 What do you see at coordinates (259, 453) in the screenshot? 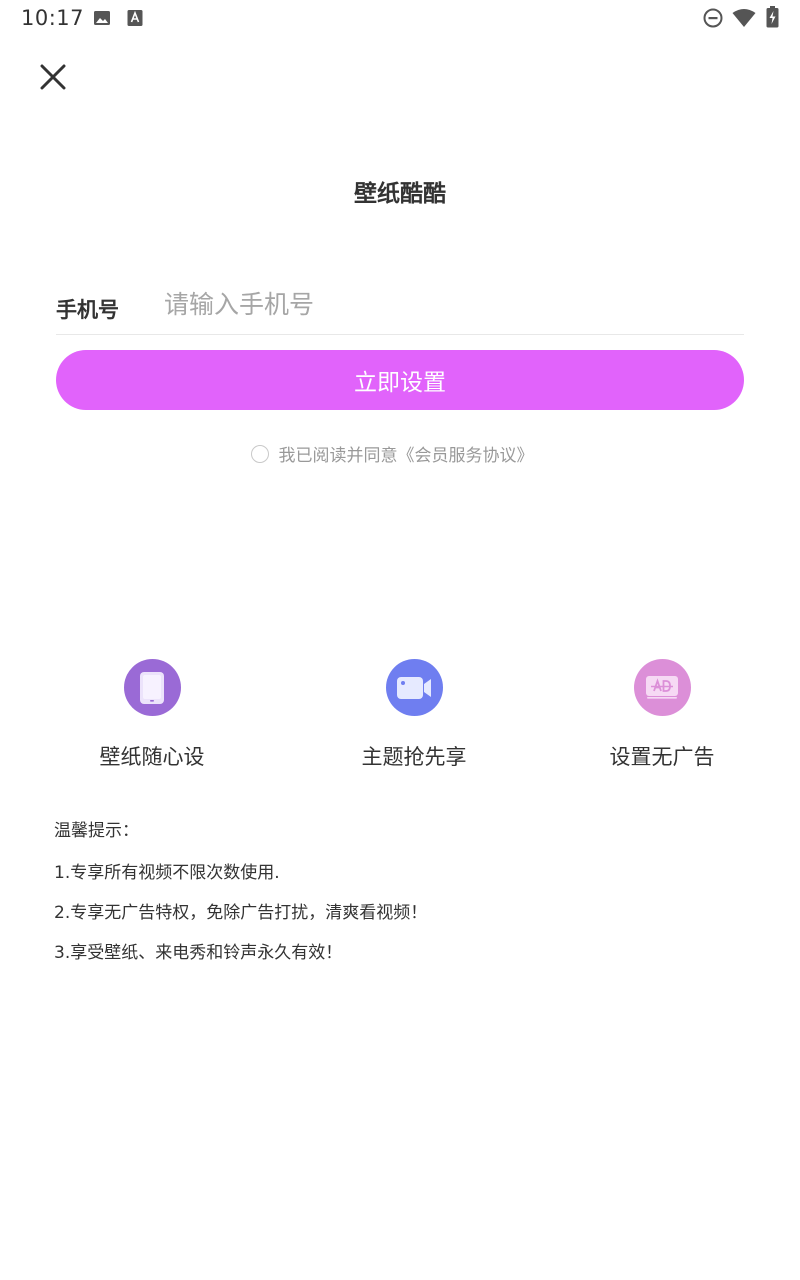
I see `agreement-checkbox` at bounding box center [259, 453].